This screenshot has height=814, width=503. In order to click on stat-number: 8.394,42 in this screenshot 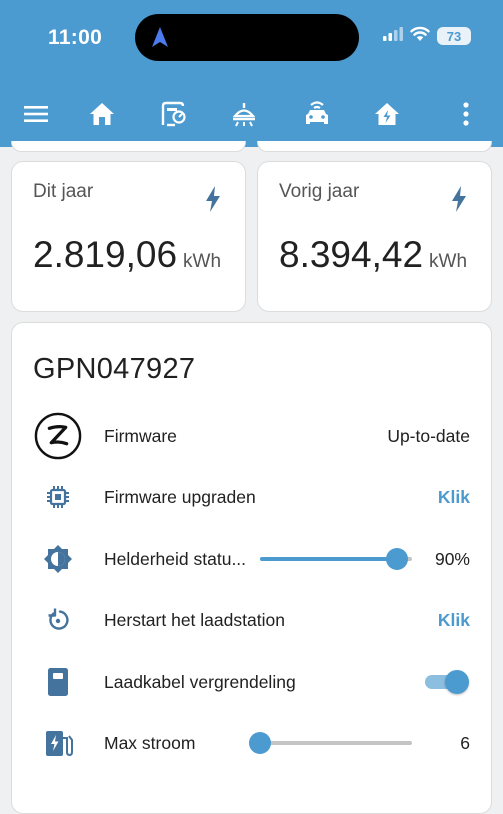, I will do `click(351, 254)`.